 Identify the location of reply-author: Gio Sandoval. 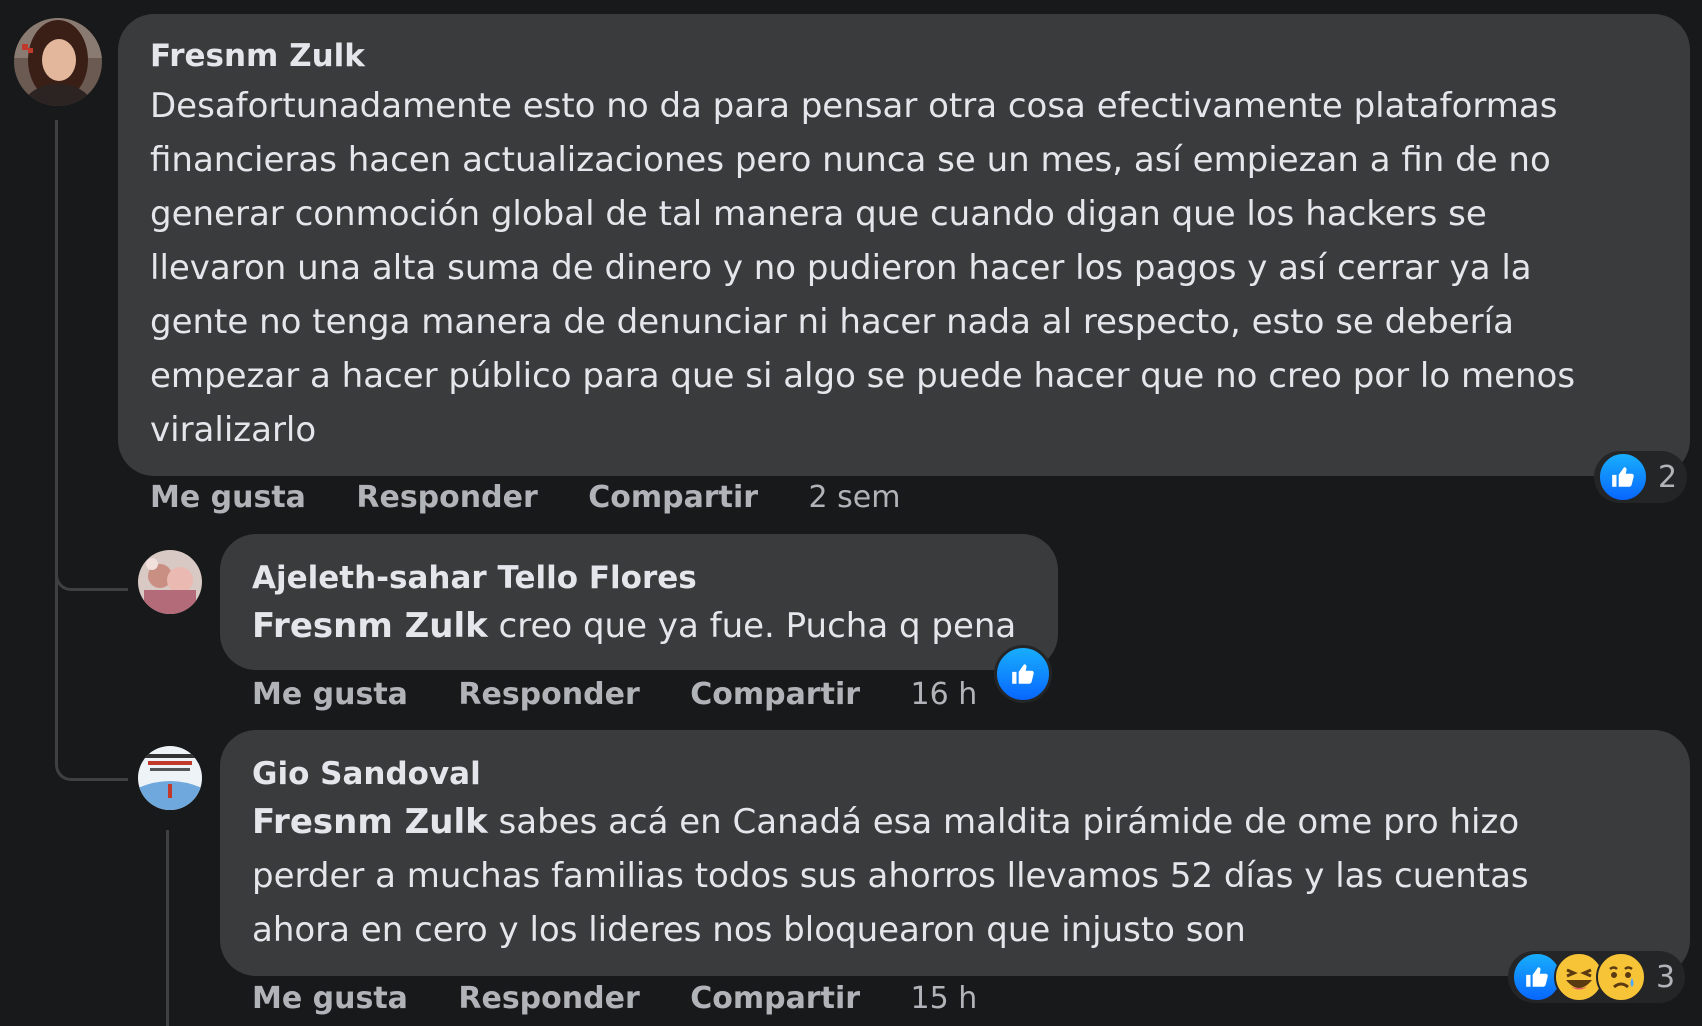
(366, 774).